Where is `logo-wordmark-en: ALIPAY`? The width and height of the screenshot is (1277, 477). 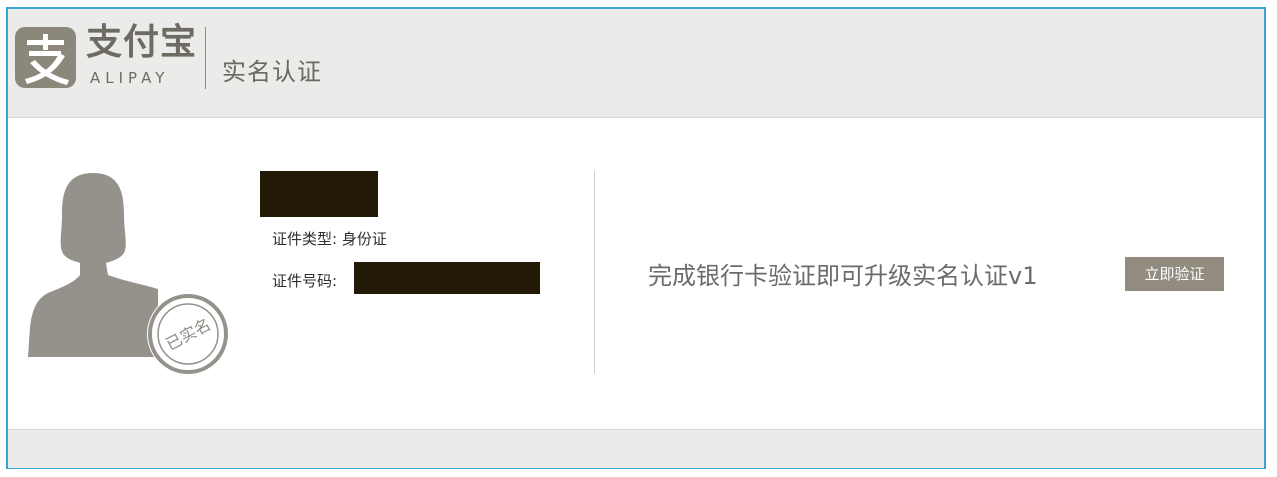 logo-wordmark-en: ALIPAY is located at coordinates (129, 78).